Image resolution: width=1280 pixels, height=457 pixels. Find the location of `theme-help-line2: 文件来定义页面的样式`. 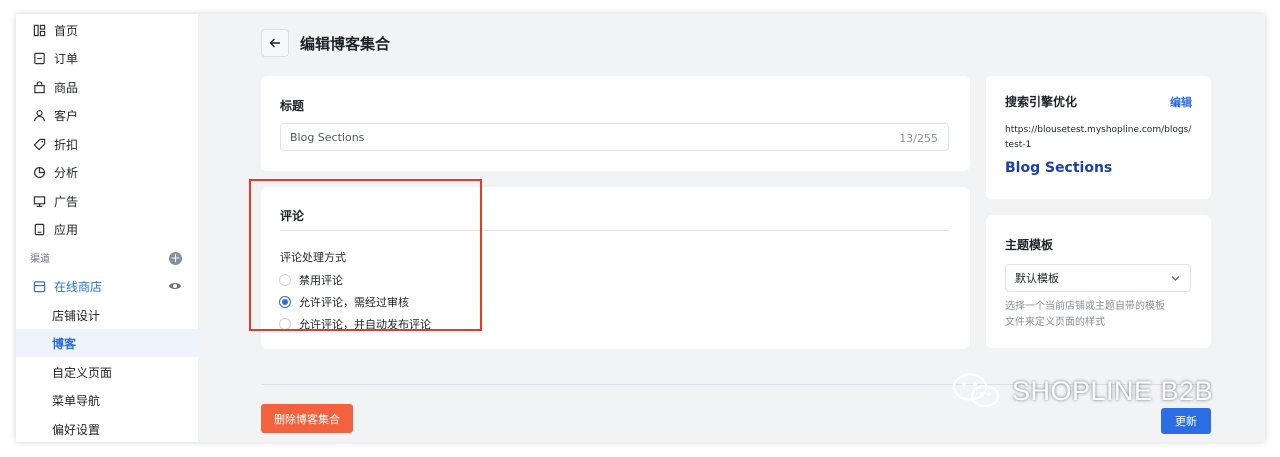

theme-help-line2: 文件来定义页面的样式 is located at coordinates (1055, 322).